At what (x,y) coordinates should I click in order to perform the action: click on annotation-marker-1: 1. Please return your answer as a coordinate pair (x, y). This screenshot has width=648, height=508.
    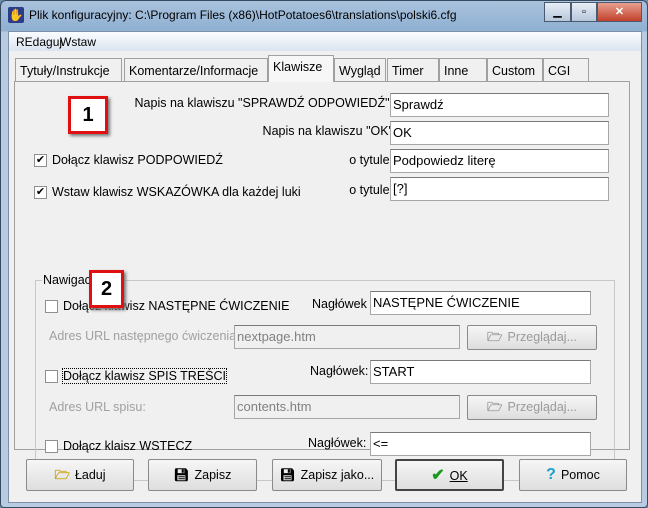
    Looking at the image, I should click on (88, 115).